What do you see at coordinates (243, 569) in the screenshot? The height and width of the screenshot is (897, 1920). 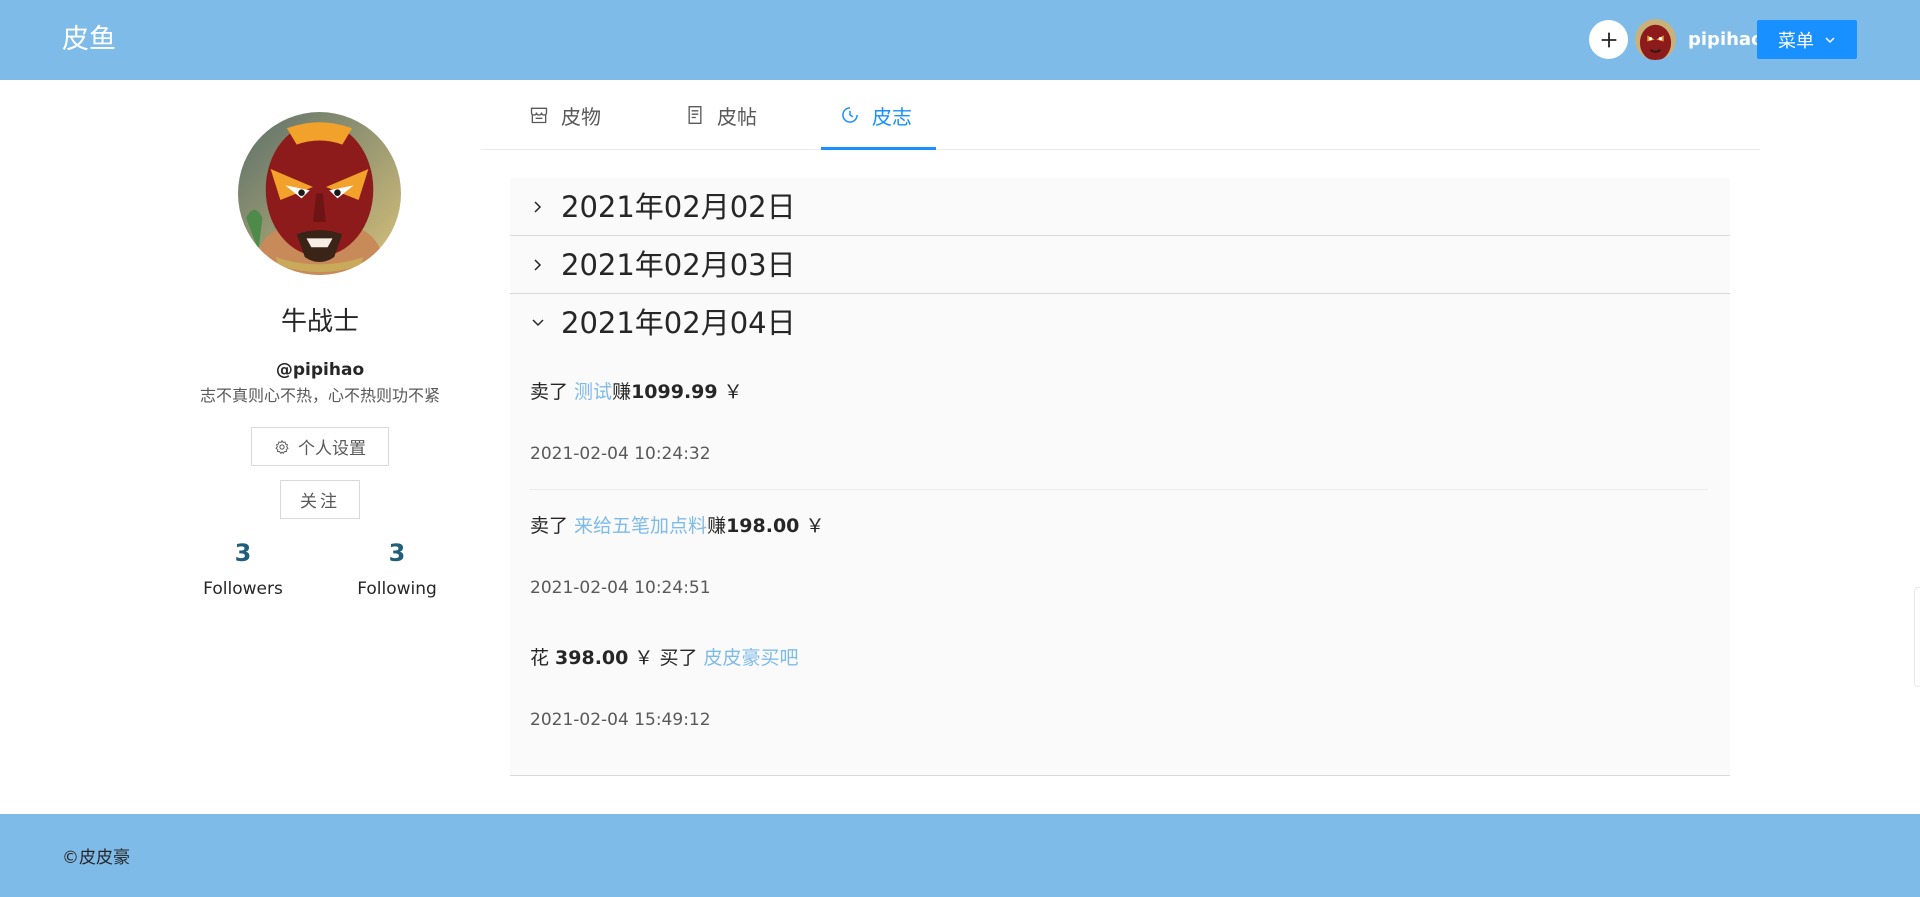 I see `followers-stat: 3 Followers` at bounding box center [243, 569].